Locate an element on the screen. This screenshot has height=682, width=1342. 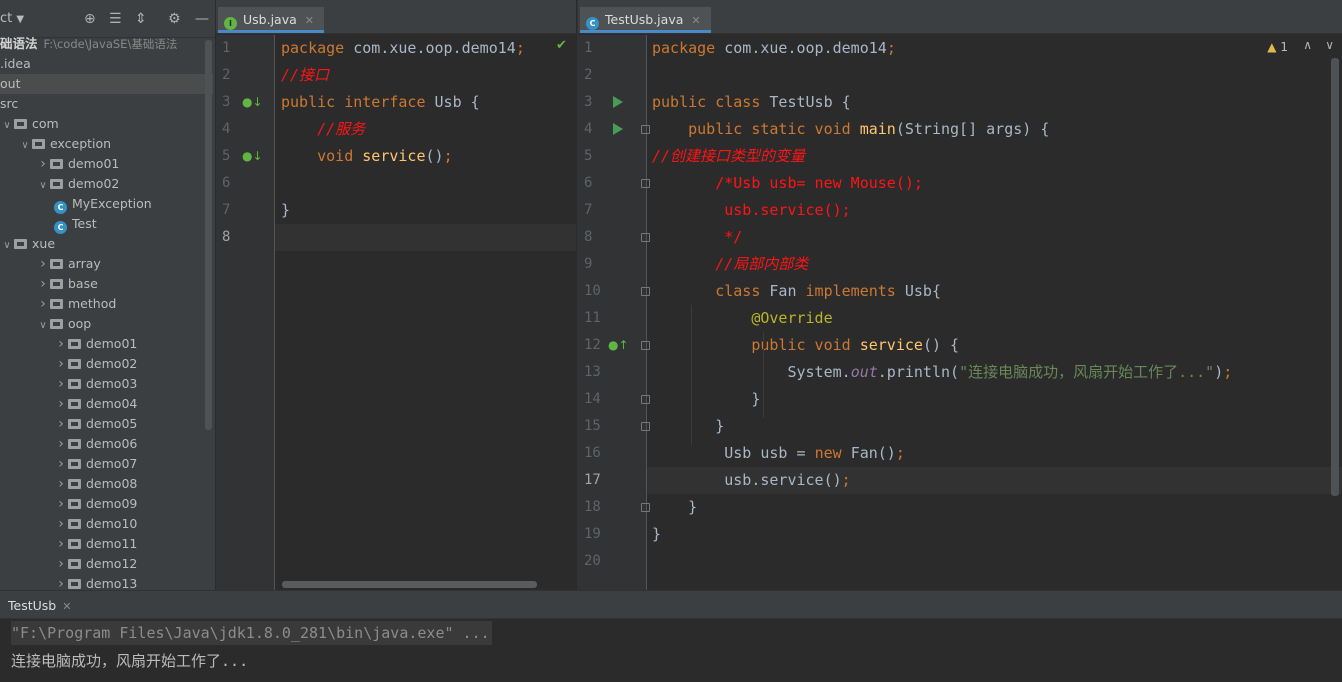
code-line: //局部内部类 is located at coordinates (762, 264).